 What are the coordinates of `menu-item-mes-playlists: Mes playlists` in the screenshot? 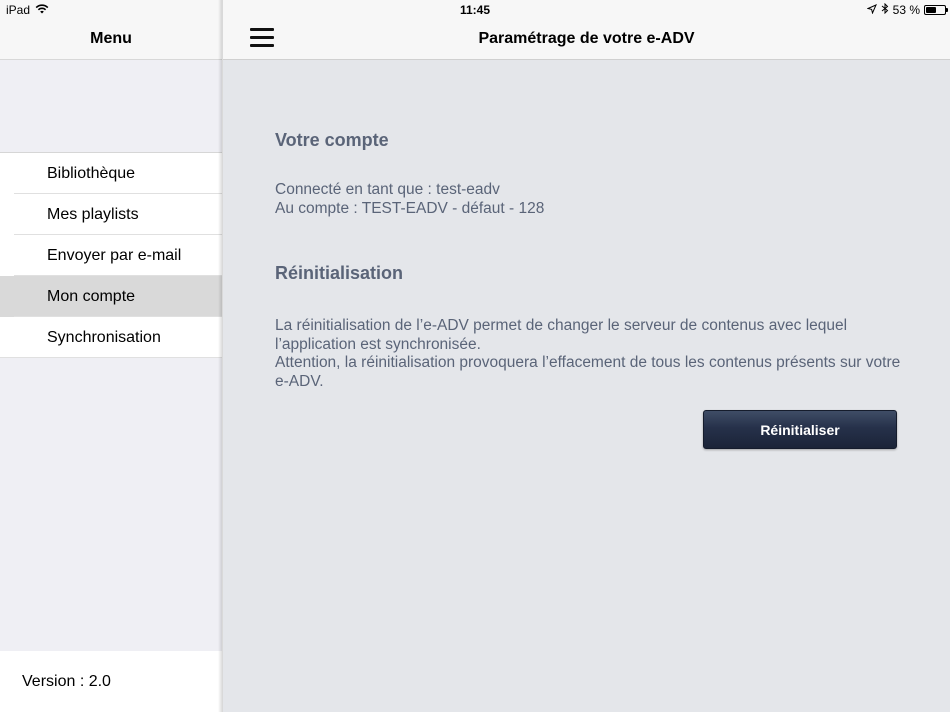 It's located at (111, 214).